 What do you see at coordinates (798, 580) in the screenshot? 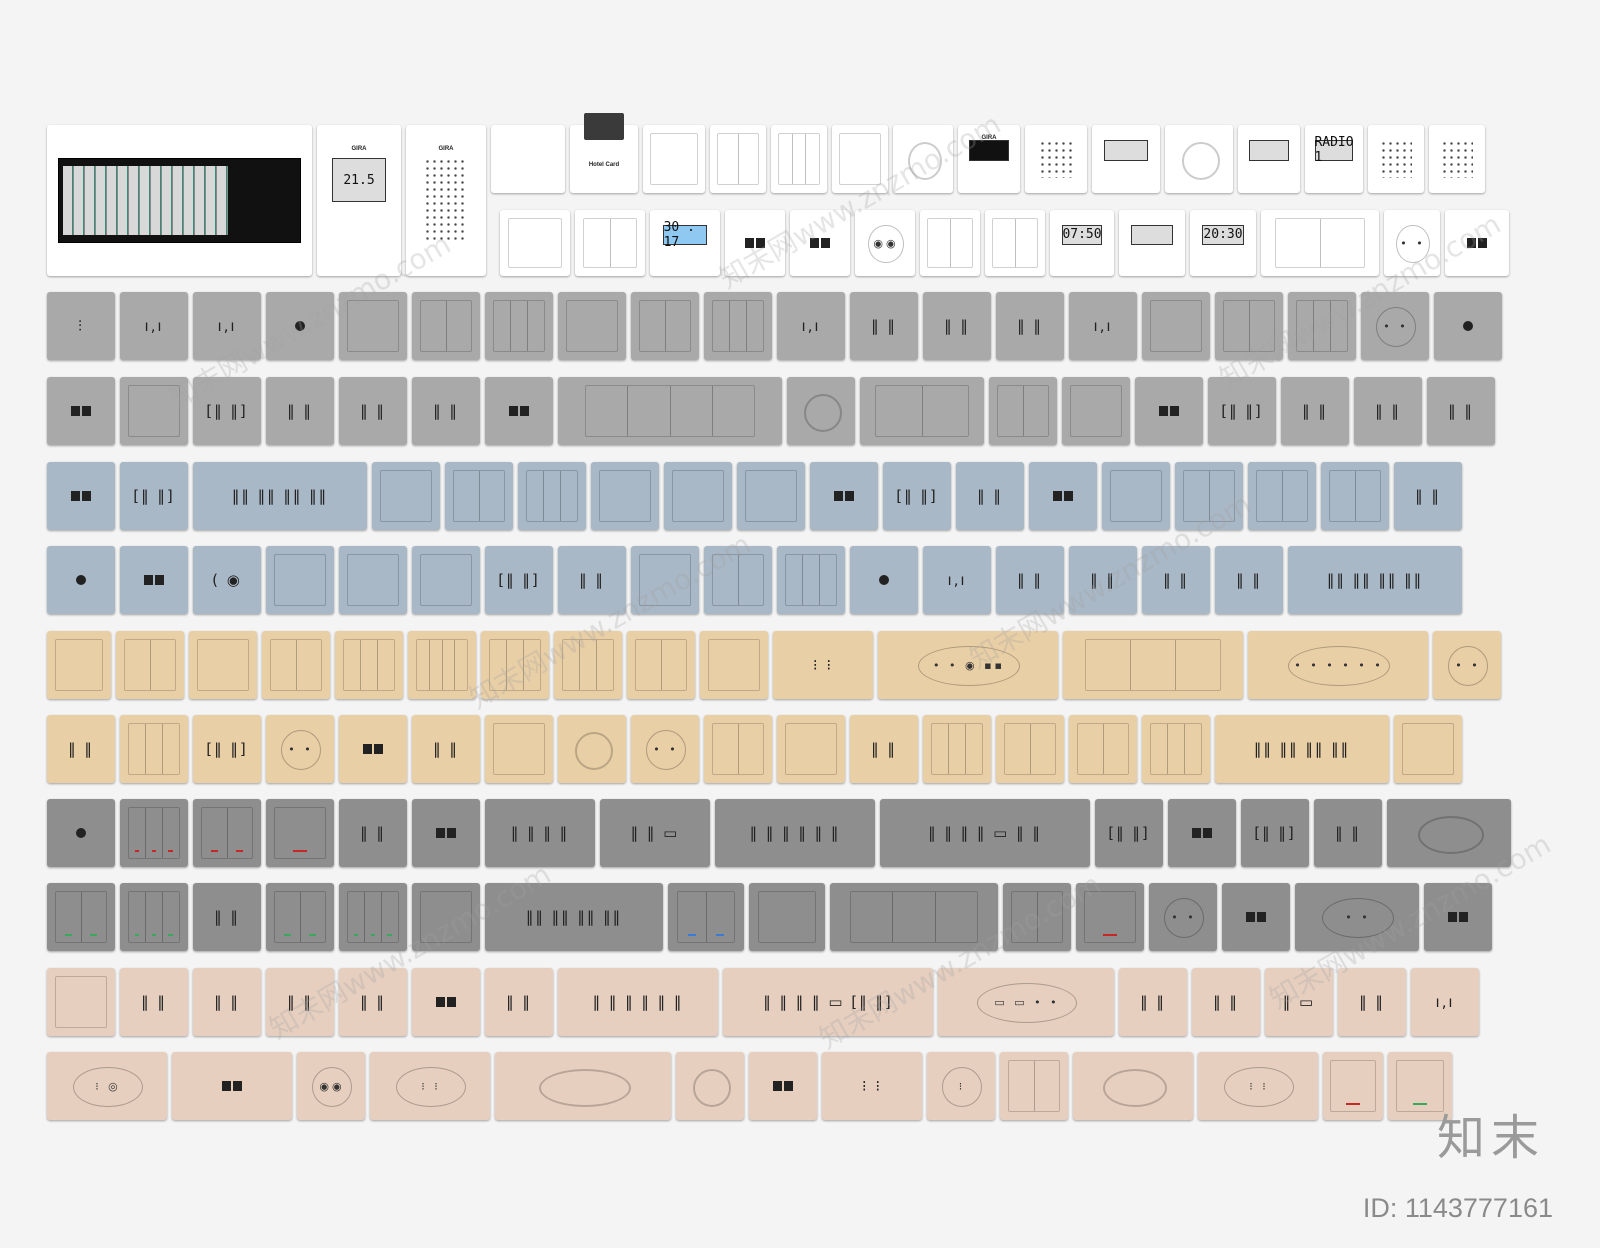
I see `plate-row: ( ◉ [‖ ‖] ‖ ‖ ı‚ı ‖ ‖ ‖ ‖ ‖ ‖ ‖ ‖ ‖‖ ‖‖ ‖‖ ‖‖` at bounding box center [798, 580].